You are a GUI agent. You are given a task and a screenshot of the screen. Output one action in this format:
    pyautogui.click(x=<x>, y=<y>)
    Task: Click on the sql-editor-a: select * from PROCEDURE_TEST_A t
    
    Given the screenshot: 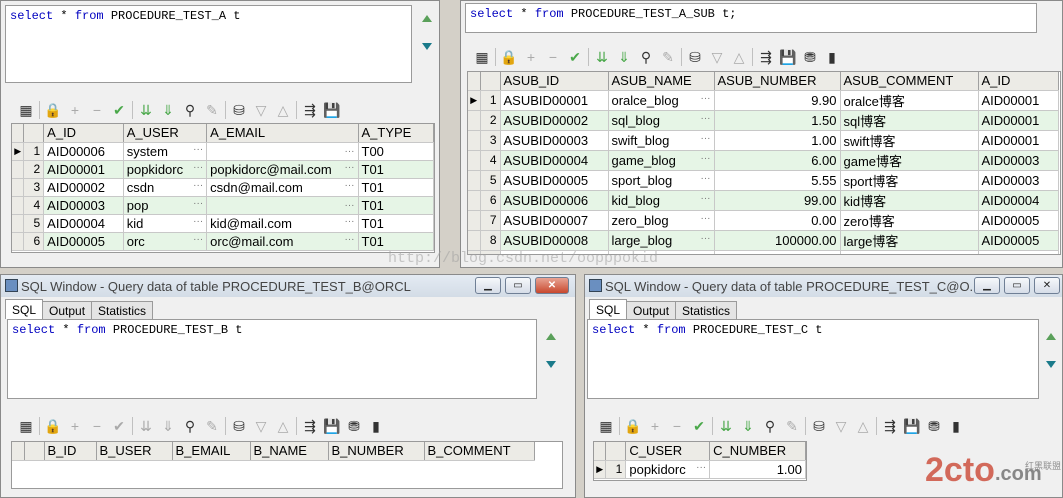 What is the action you would take?
    pyautogui.click(x=208, y=44)
    